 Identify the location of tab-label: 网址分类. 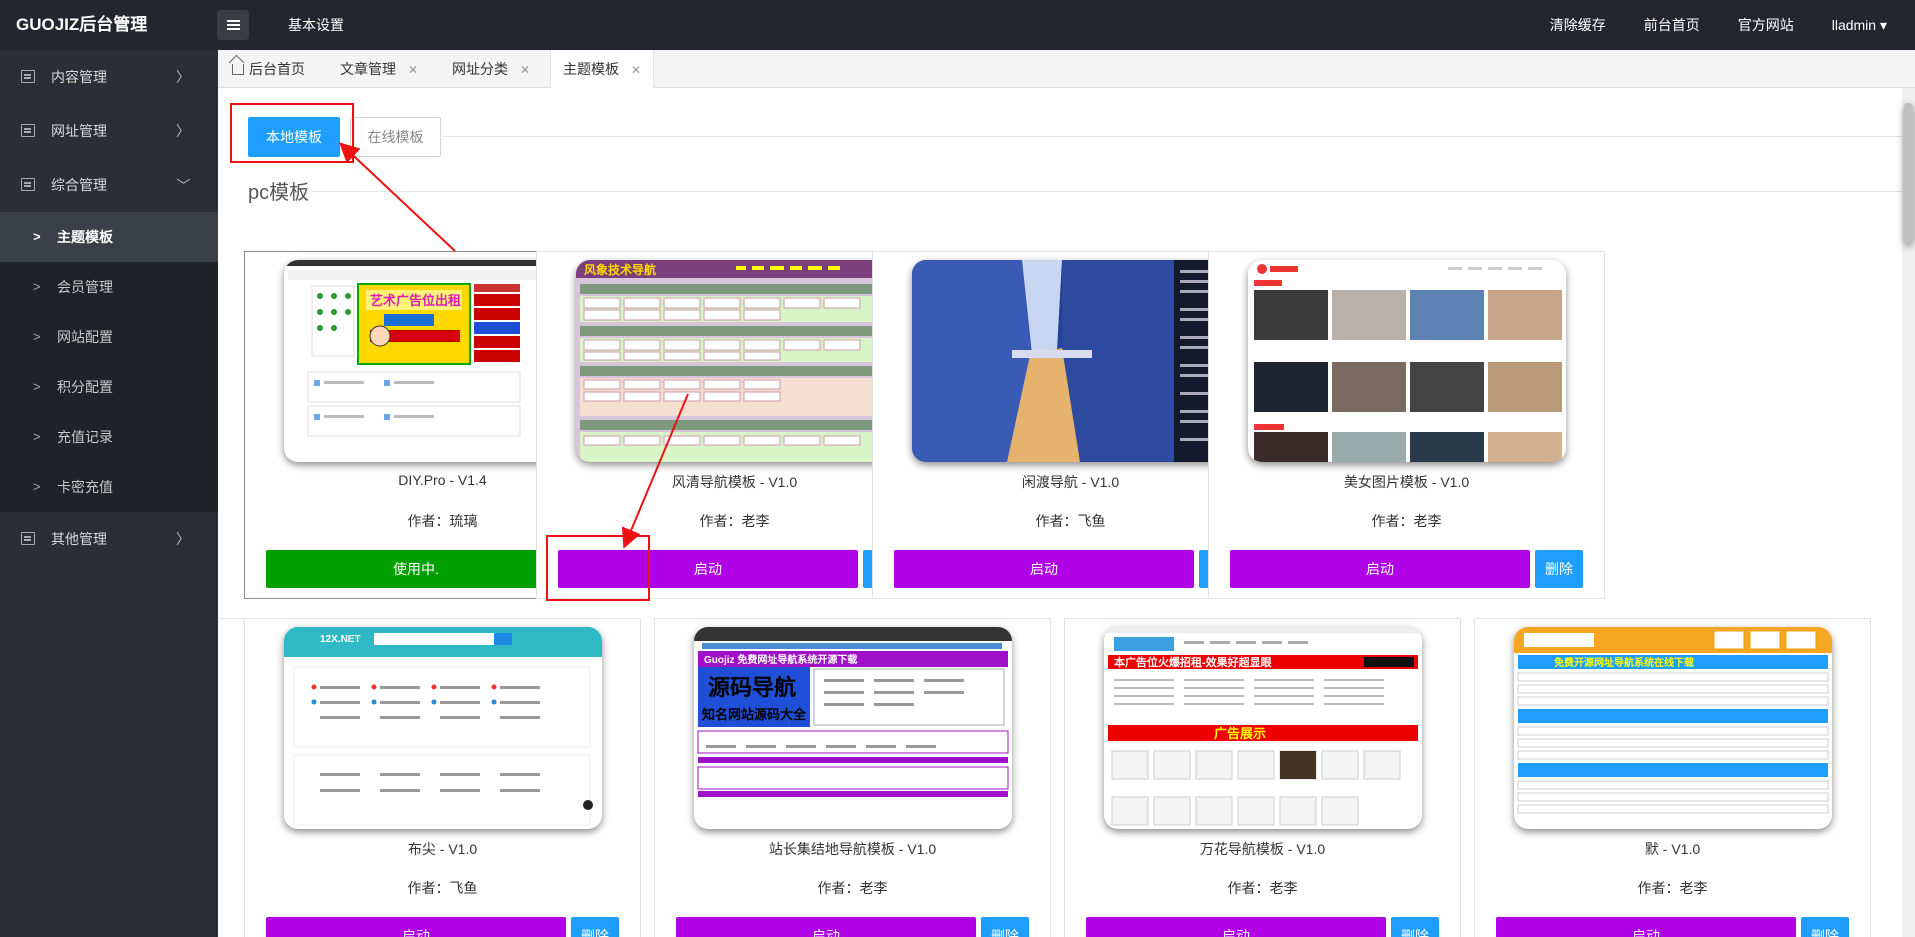
(480, 69).